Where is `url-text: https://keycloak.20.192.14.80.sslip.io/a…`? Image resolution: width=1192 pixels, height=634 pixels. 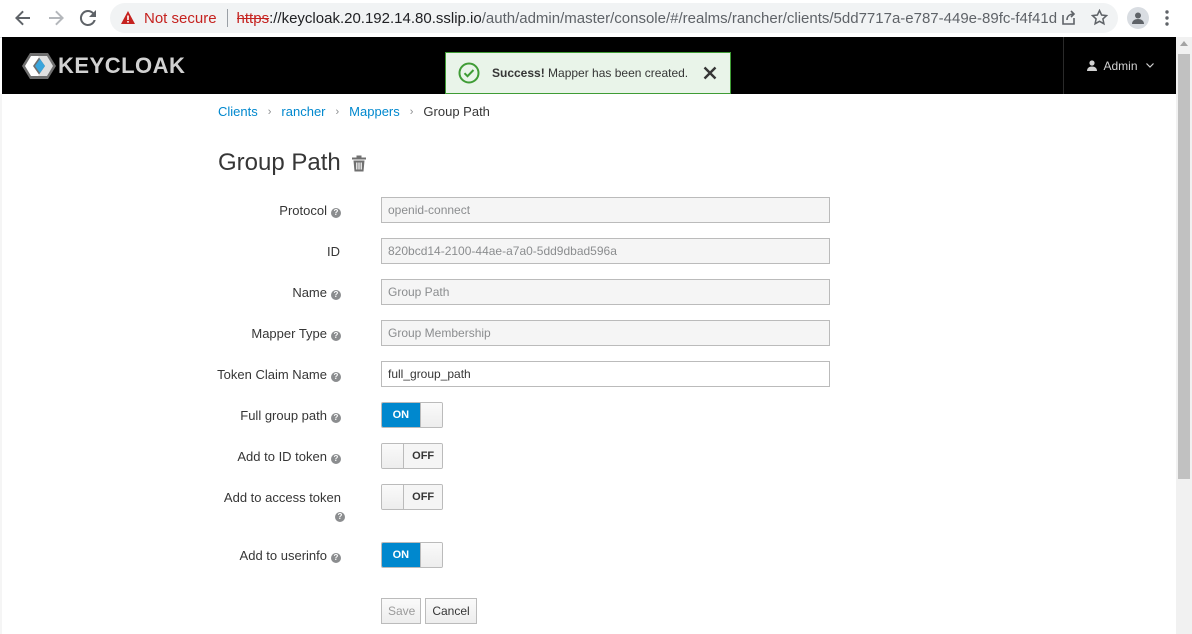 url-text: https://keycloak.20.192.14.80.sslip.io/a… is located at coordinates (647, 18).